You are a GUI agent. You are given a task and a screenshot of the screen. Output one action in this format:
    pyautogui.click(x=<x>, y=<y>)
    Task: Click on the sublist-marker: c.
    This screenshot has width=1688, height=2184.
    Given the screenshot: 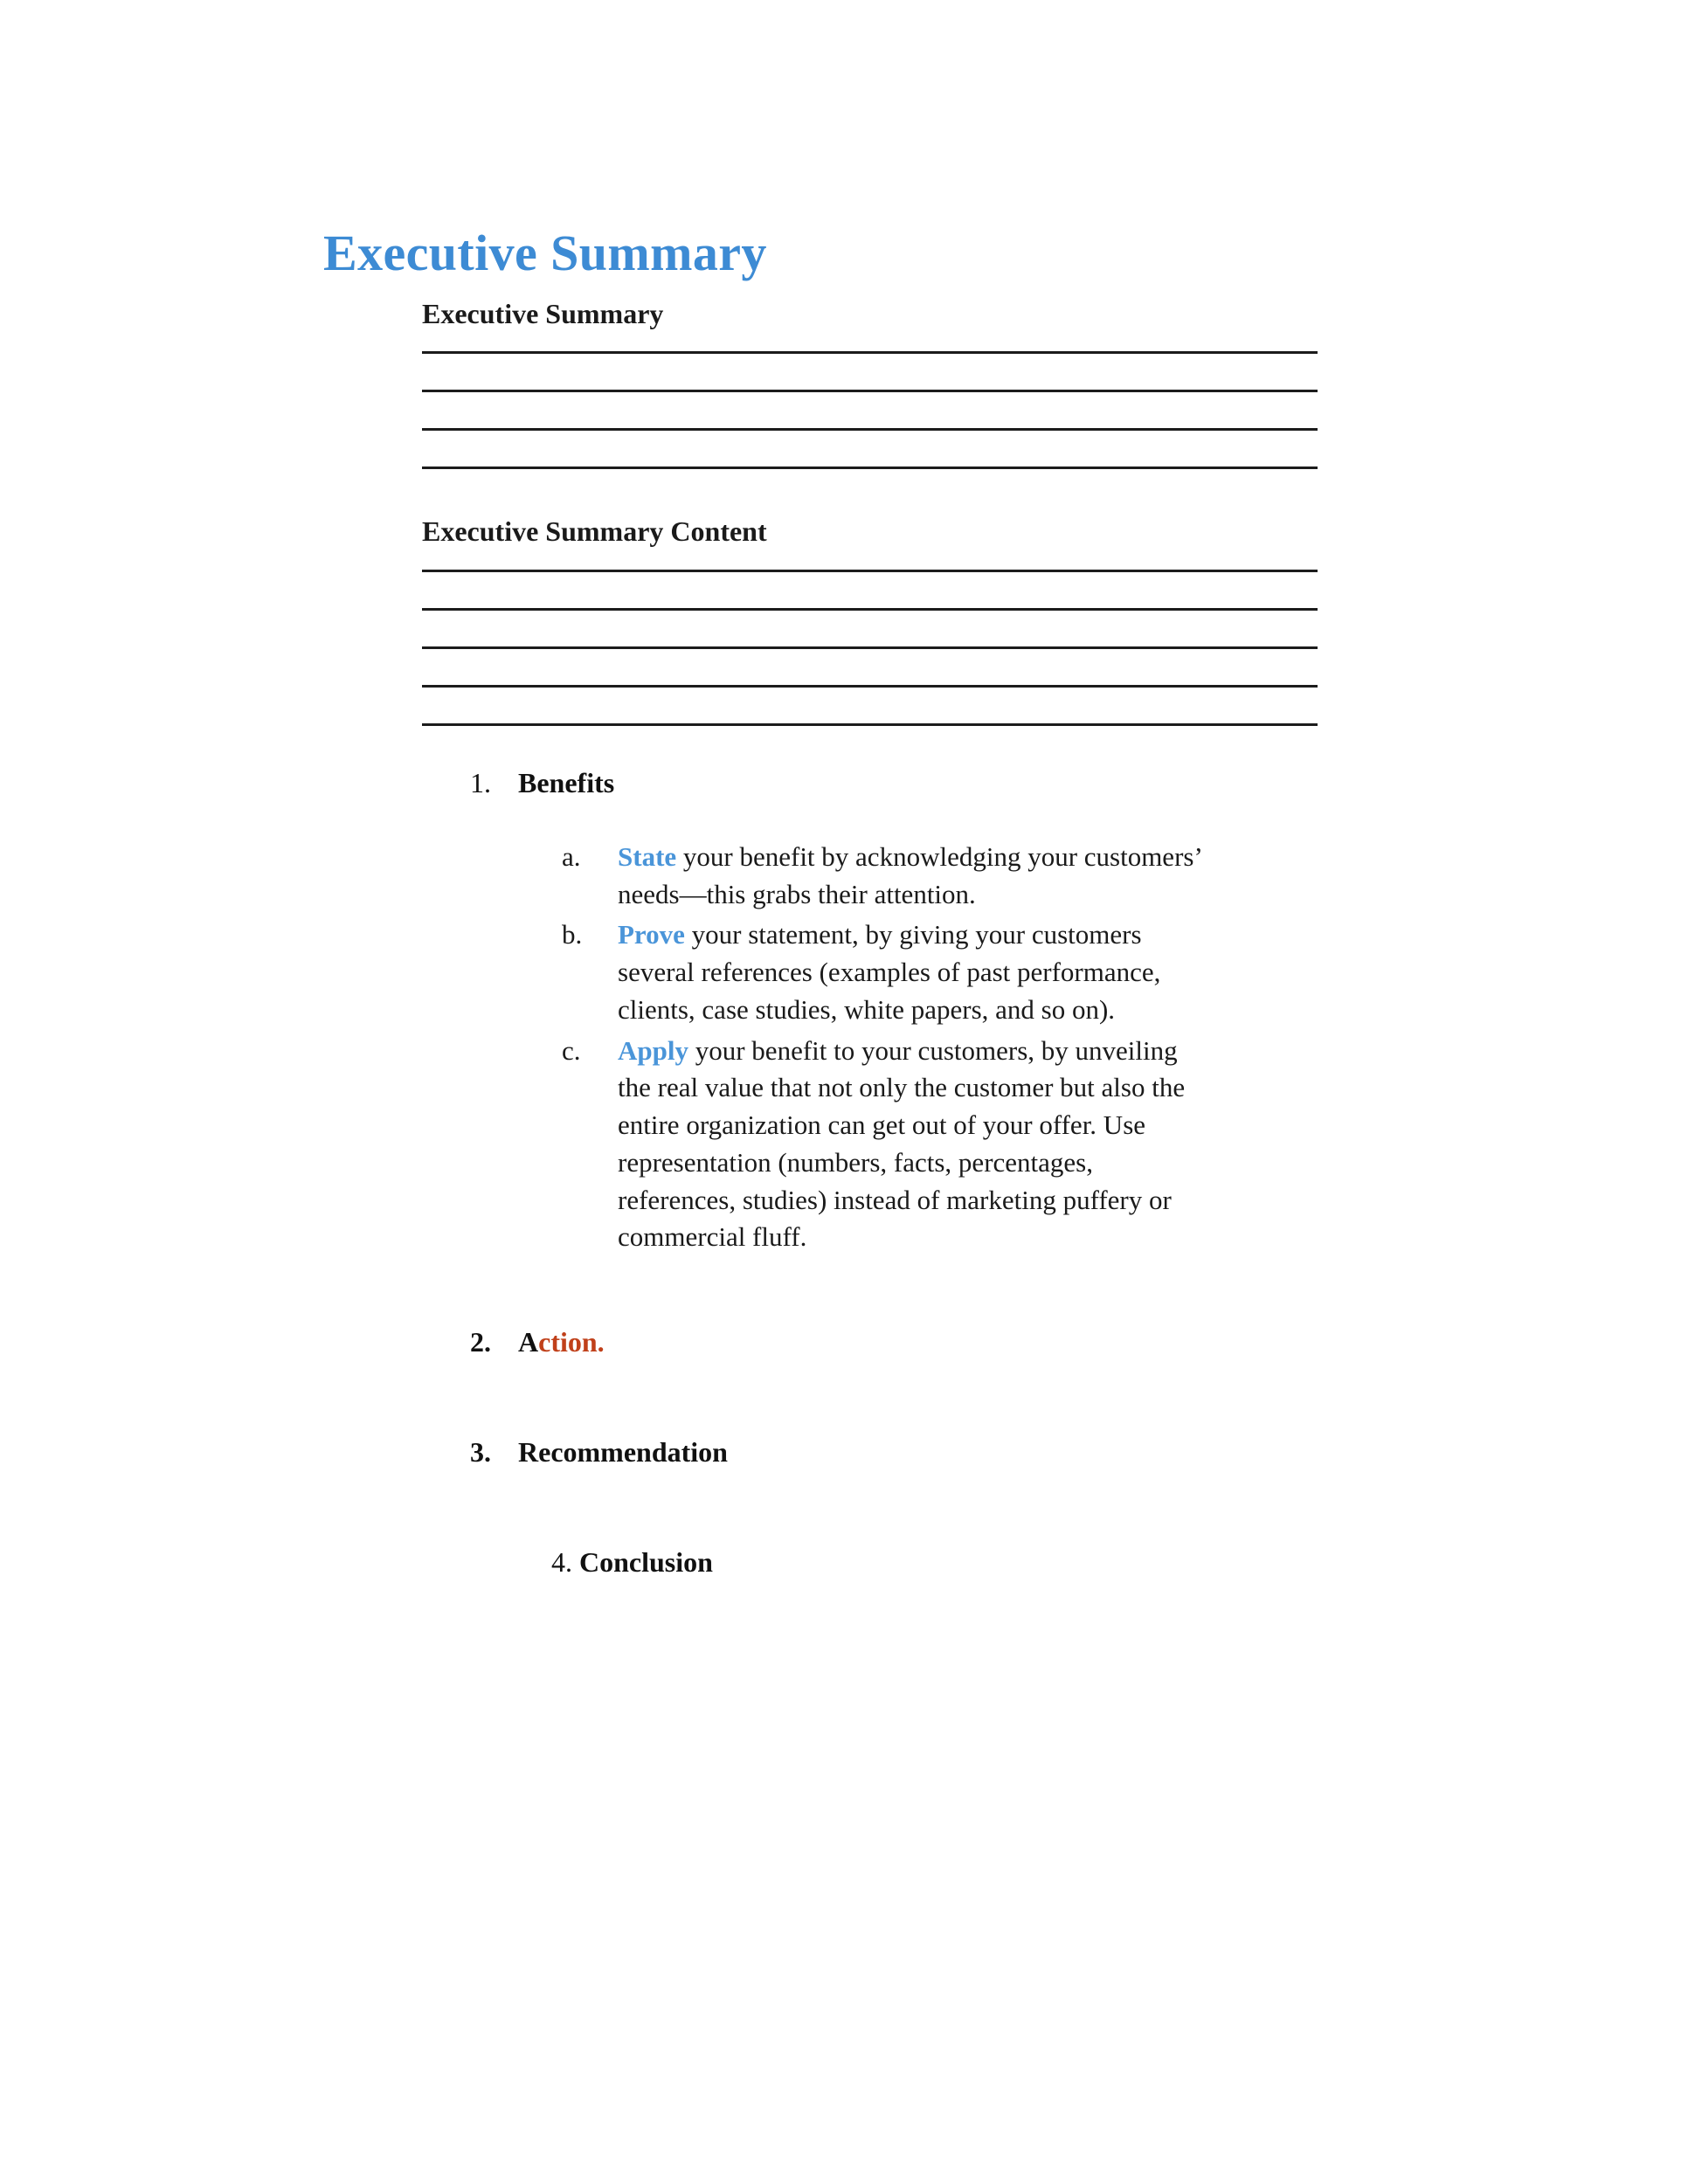 What is the action you would take?
    pyautogui.click(x=571, y=1050)
    